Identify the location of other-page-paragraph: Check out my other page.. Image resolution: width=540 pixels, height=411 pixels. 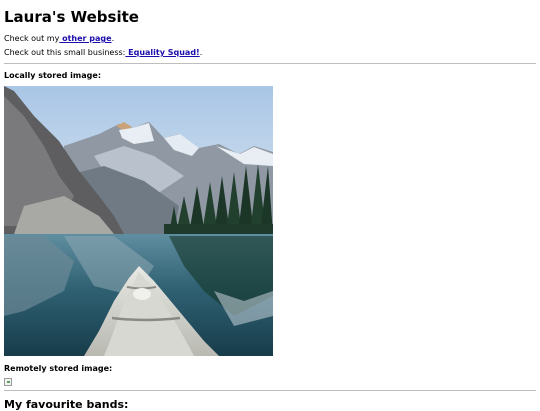
(59, 39).